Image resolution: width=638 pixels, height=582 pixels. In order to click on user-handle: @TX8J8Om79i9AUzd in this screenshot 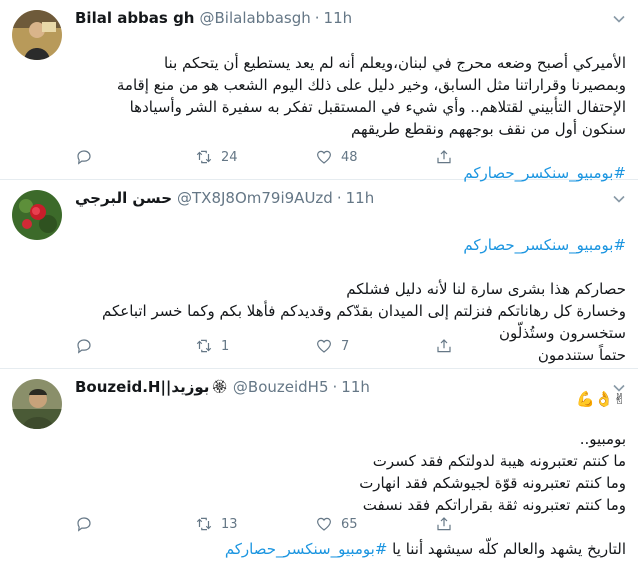, I will do `click(255, 198)`.